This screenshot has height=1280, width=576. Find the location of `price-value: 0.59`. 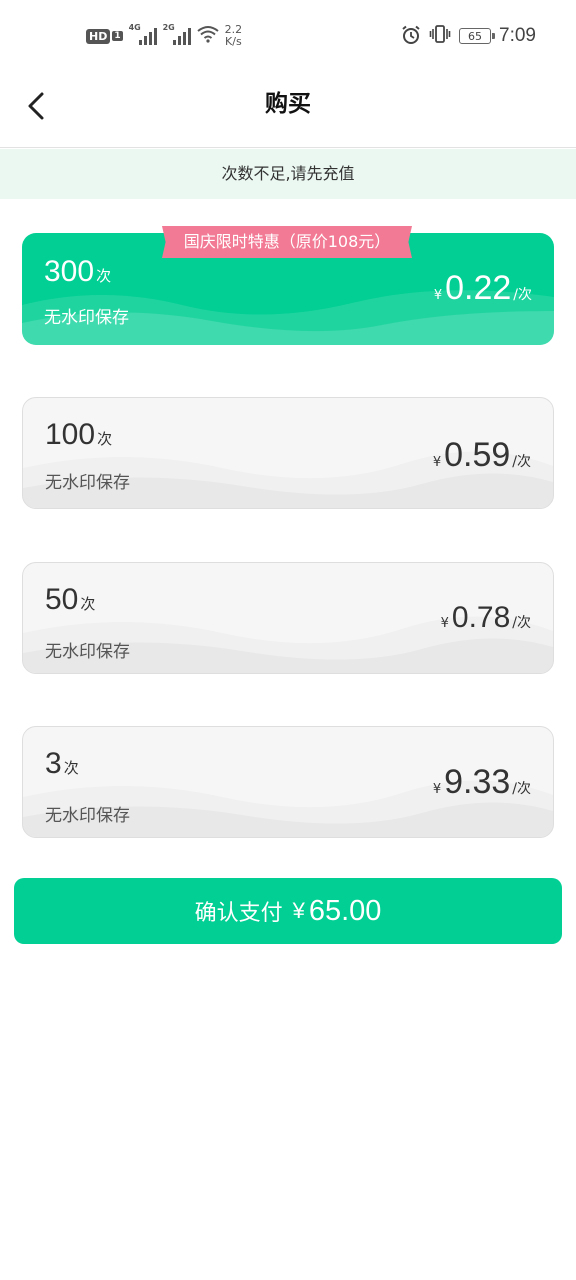

price-value: 0.59 is located at coordinates (477, 455).